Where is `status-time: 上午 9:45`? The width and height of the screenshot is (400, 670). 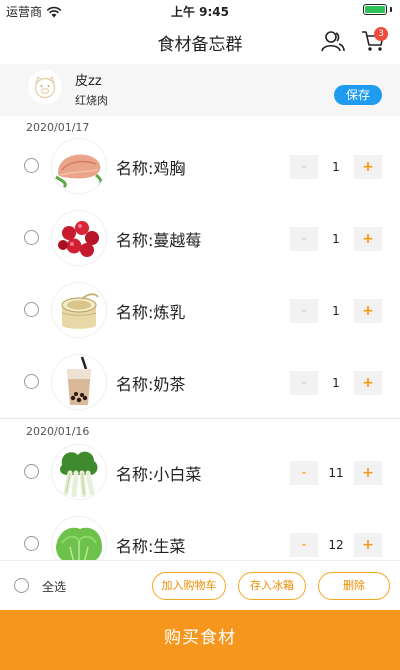
status-time: 上午 9:45 is located at coordinates (200, 12).